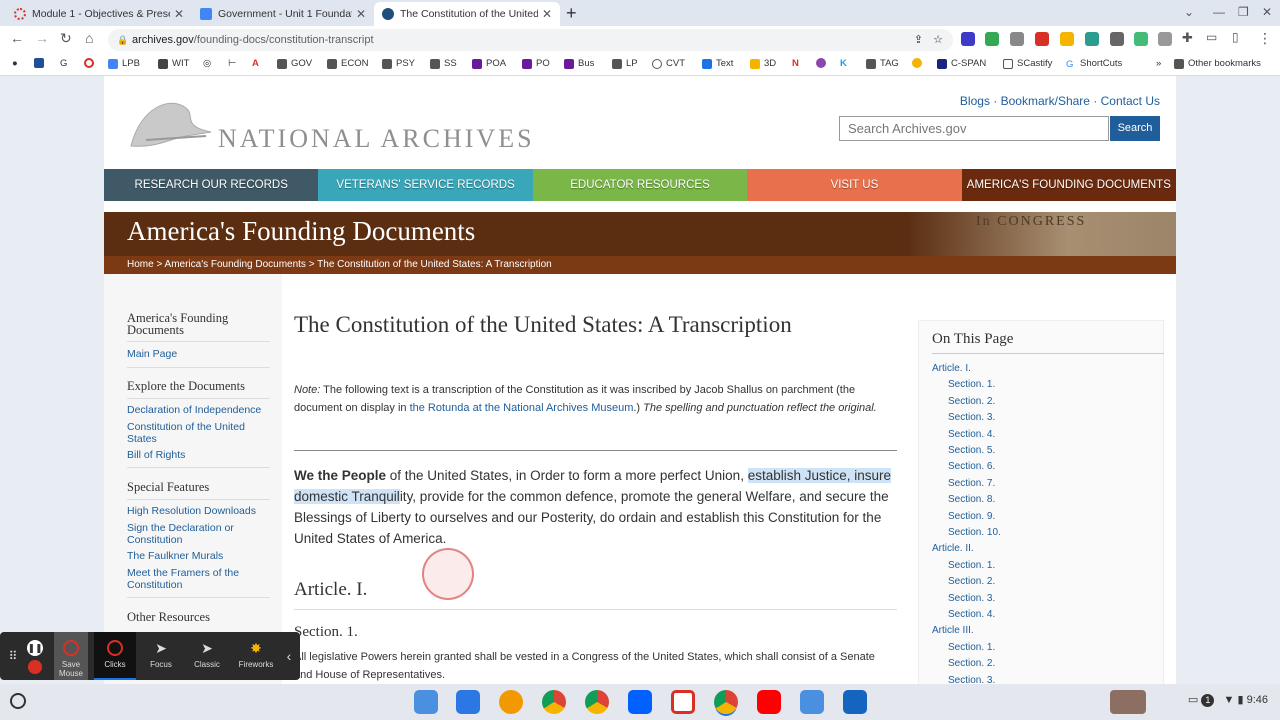  What do you see at coordinates (795, 63) in the screenshot?
I see `bookmark-icon: N` at bounding box center [795, 63].